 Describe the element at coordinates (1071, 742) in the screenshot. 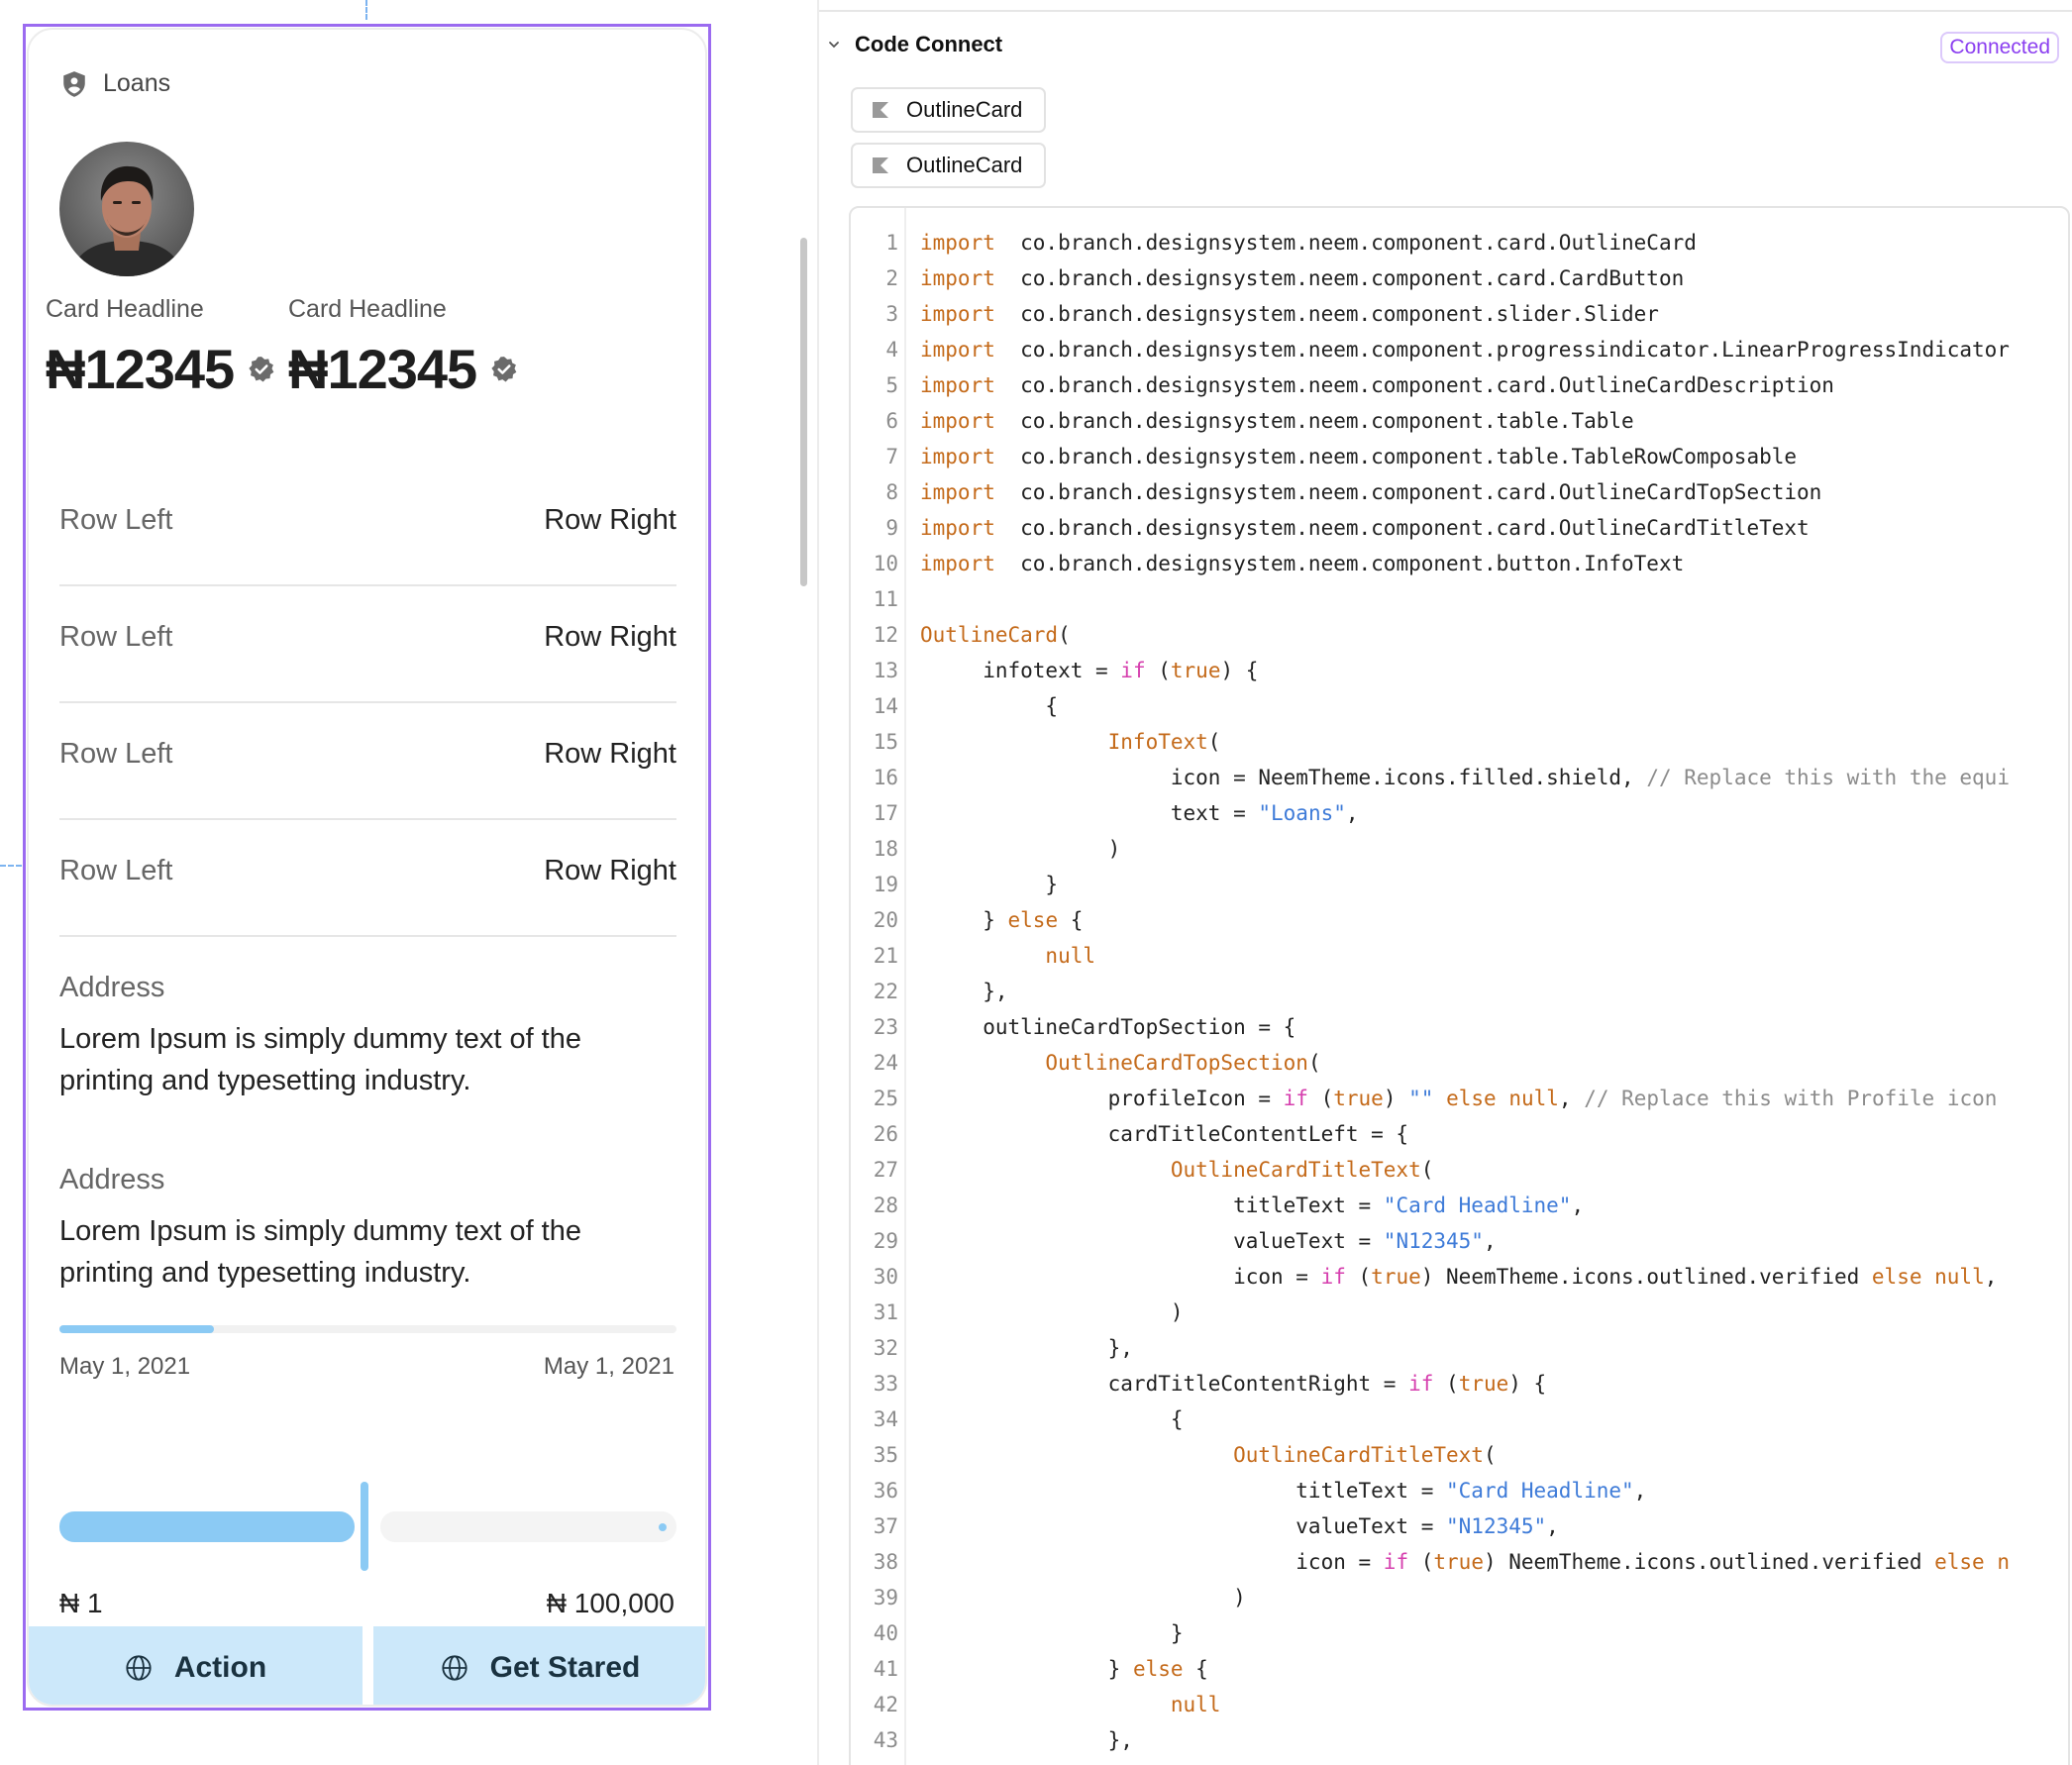

I see `code-text: InfoText(` at that location.